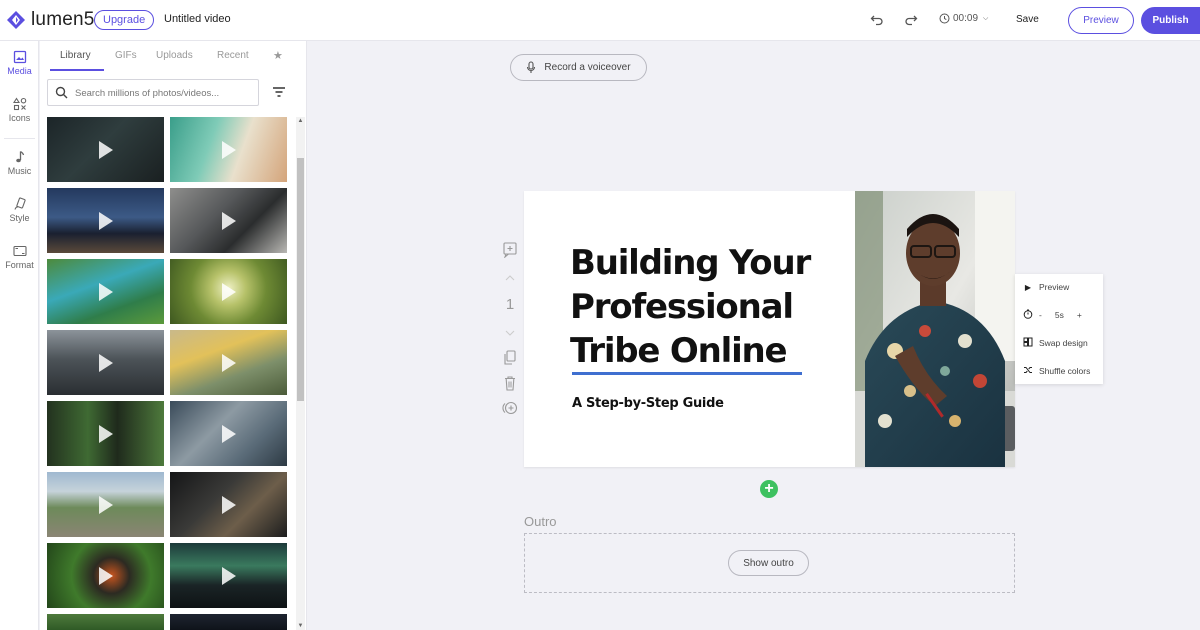 This screenshot has height=630, width=1200. Describe the element at coordinates (19, 171) in the screenshot. I see `rail-item-label: Music` at that location.